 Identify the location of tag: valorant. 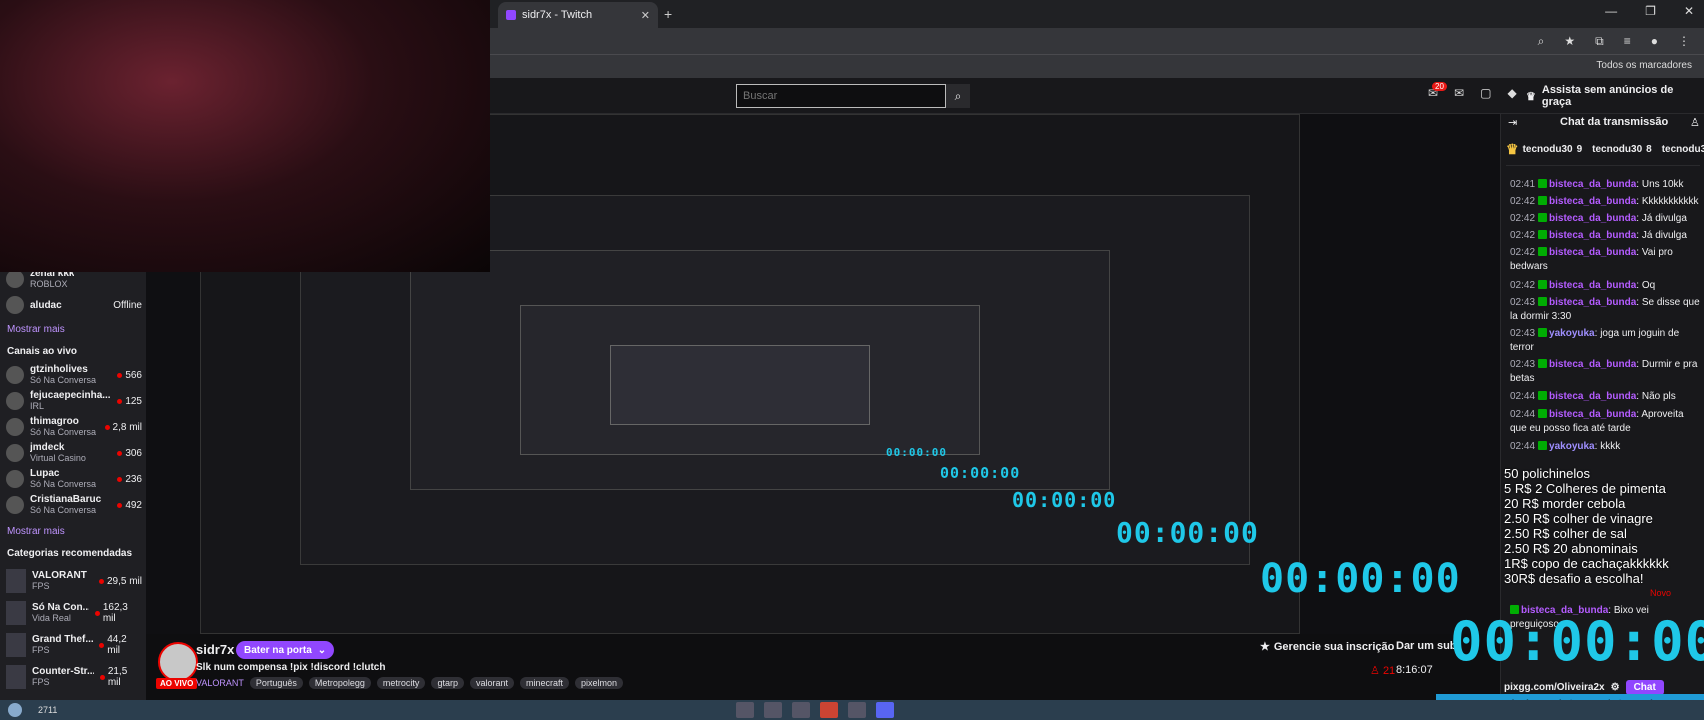
(491, 683).